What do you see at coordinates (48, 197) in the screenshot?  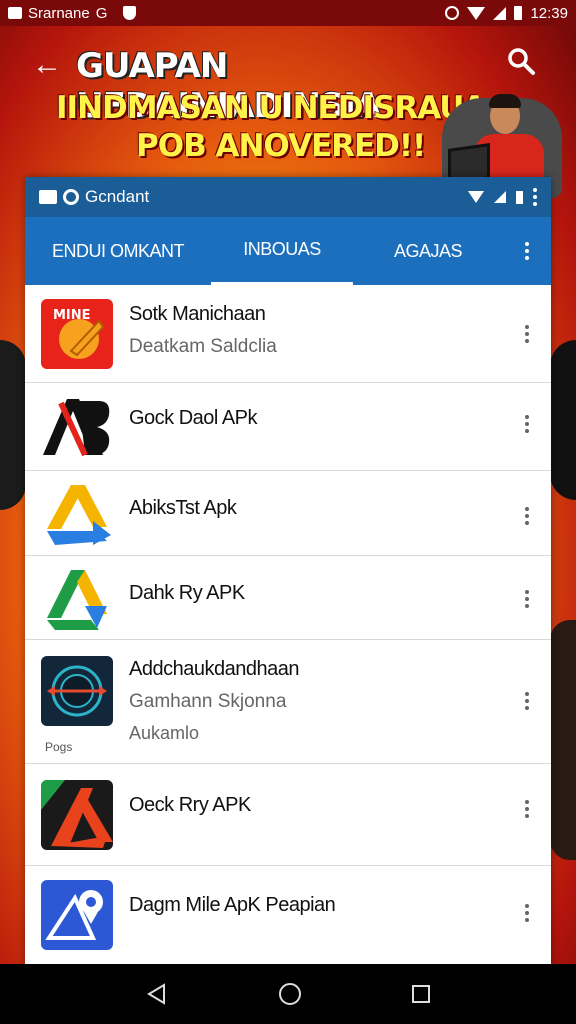 I see `video-icon` at bounding box center [48, 197].